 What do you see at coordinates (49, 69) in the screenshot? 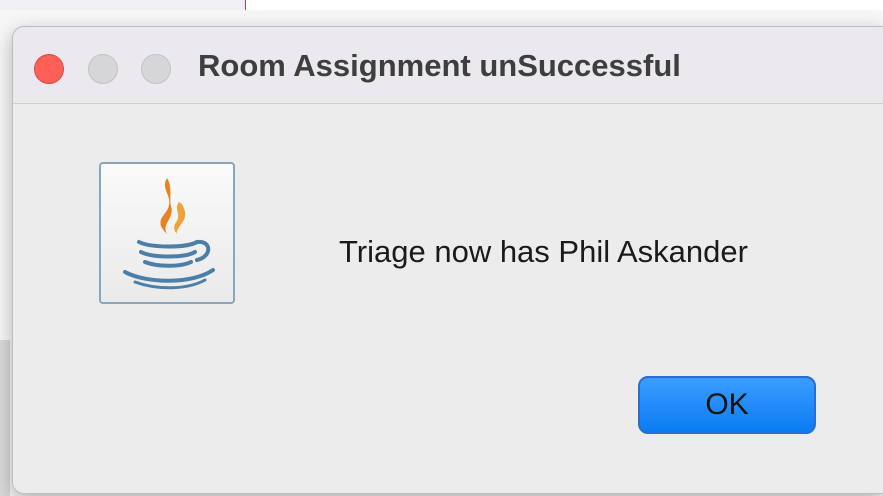
I see `close-window-button` at bounding box center [49, 69].